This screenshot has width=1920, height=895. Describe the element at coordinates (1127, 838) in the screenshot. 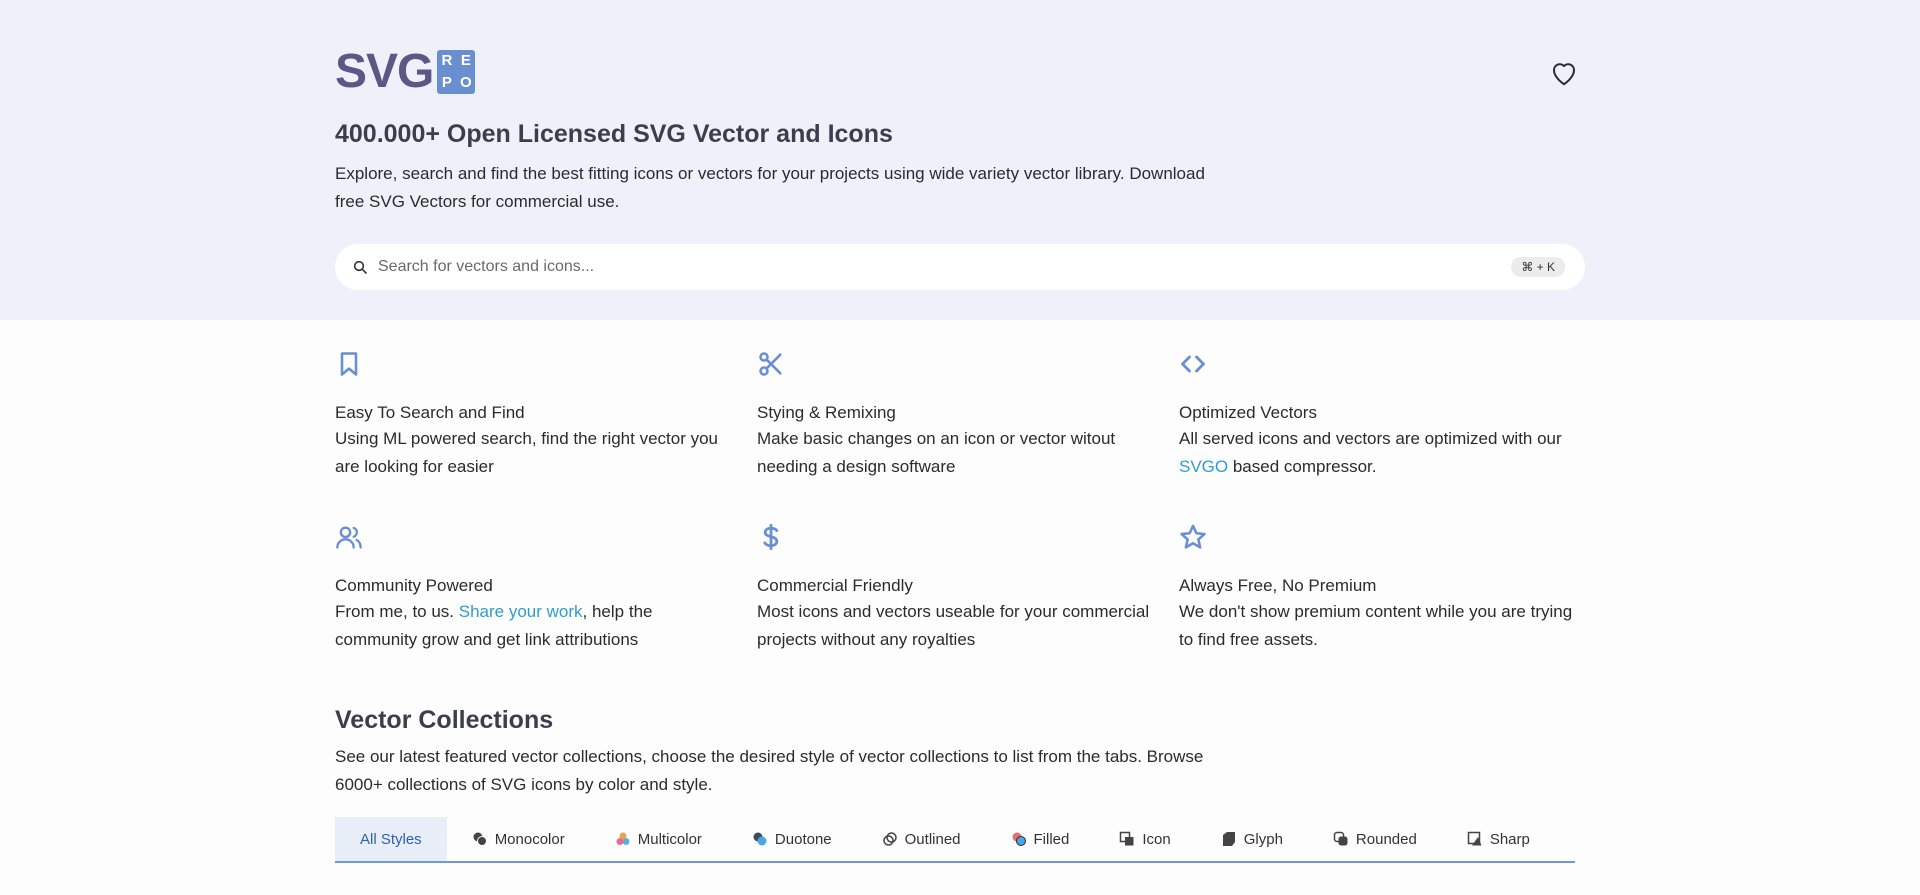

I see `icon-style-icon` at that location.